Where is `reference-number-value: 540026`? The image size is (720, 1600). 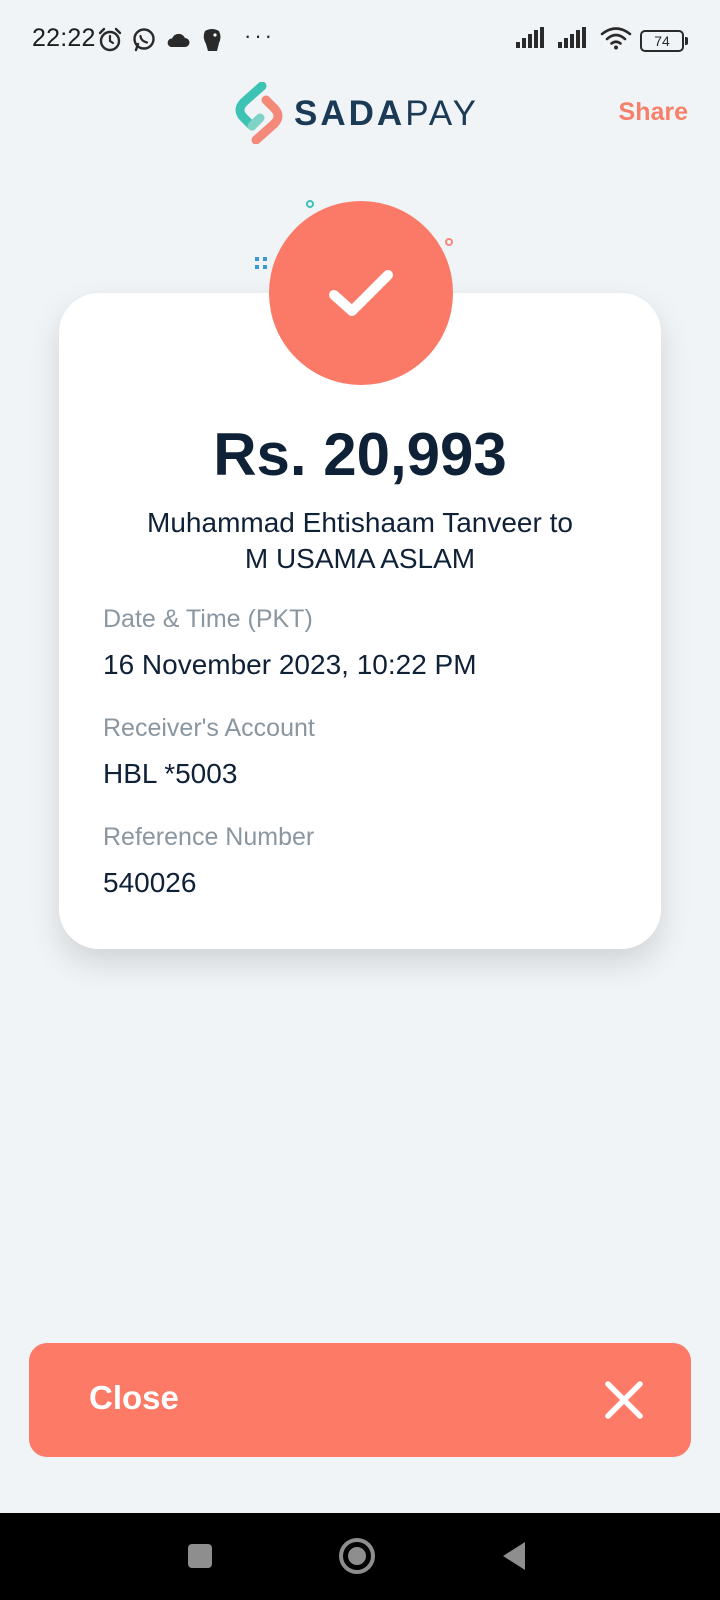
reference-number-value: 540026 is located at coordinates (150, 882).